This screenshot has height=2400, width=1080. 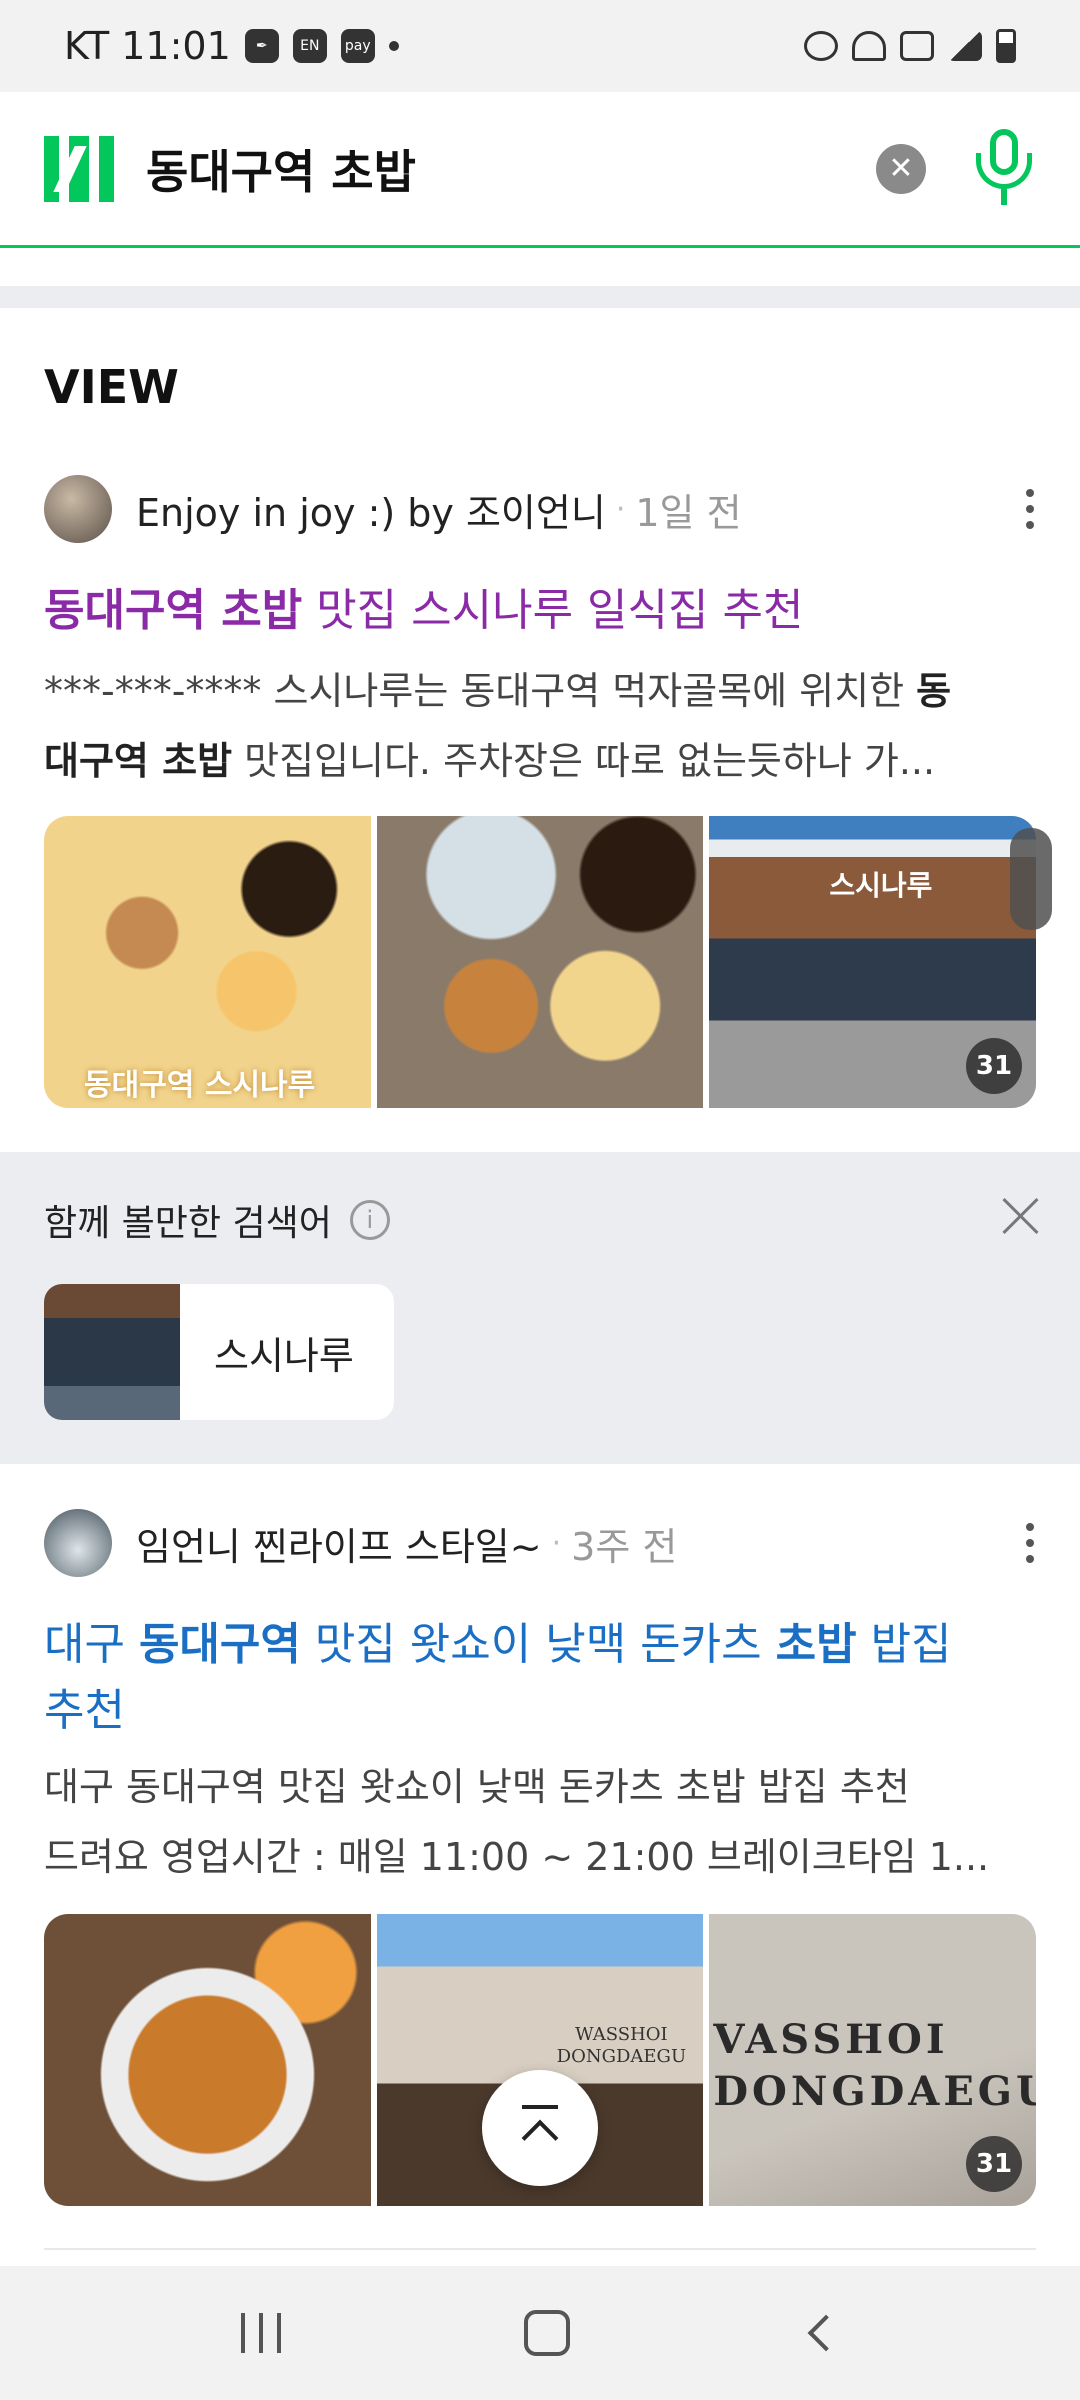 I want to click on post-title: 대구 동대구역 맛집 왓쇼이 낮맥 돈카츠 초밥 밥집 추천, so click(x=544, y=1678).